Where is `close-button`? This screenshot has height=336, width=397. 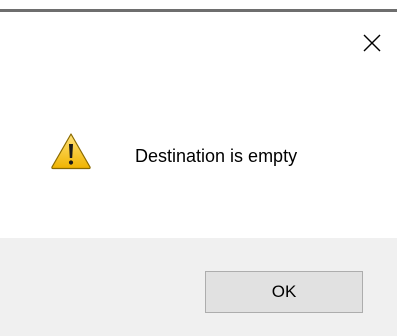 close-button is located at coordinates (372, 43).